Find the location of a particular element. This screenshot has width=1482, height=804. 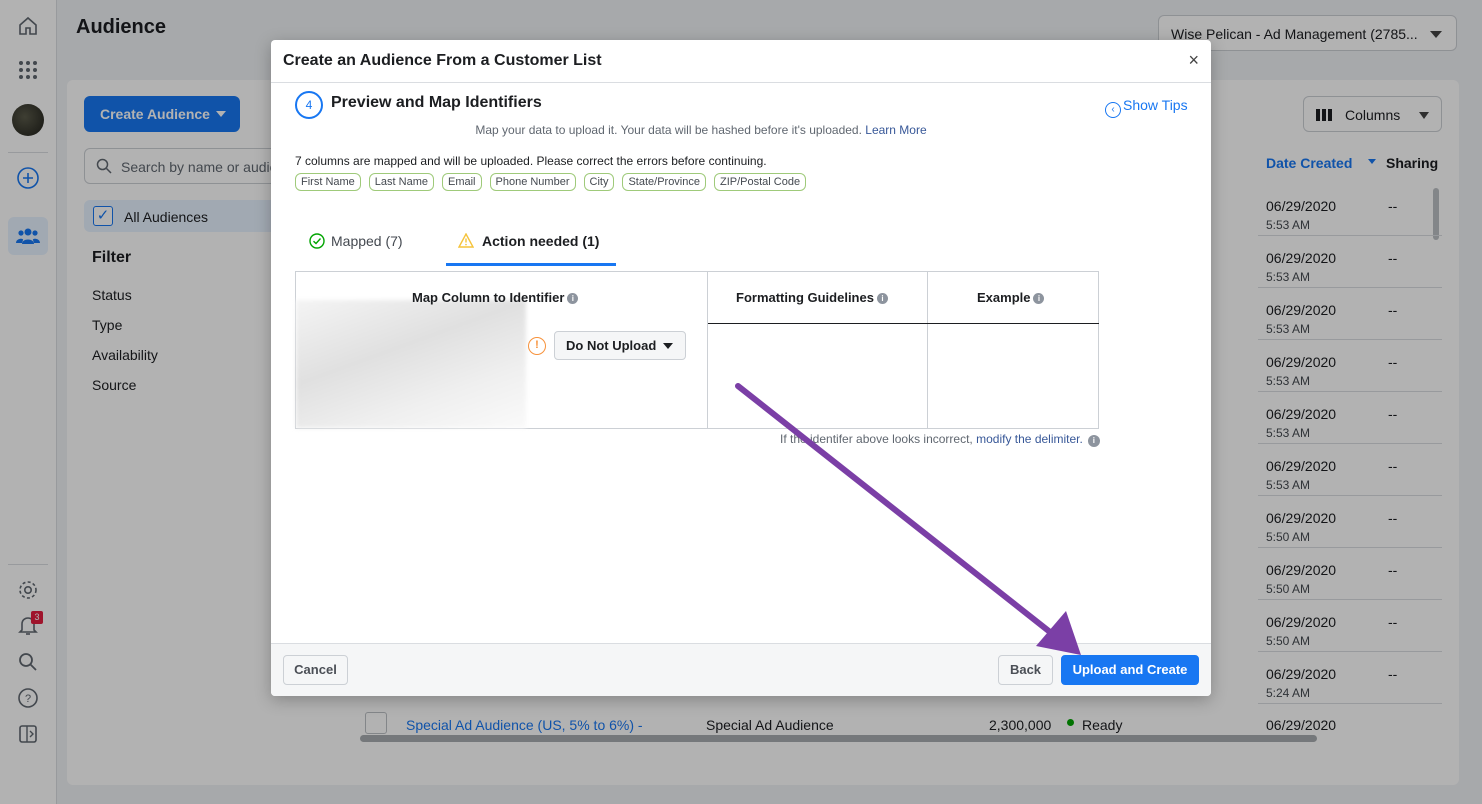

caret-down-icon is located at coordinates (668, 346).